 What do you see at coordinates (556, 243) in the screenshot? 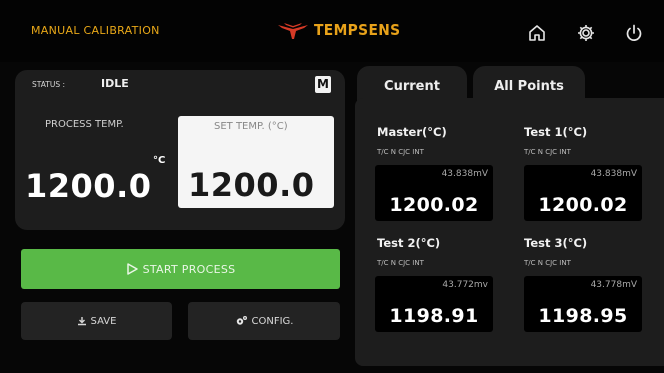
I see `channel-test3-title: Test 3(°C)` at bounding box center [556, 243].